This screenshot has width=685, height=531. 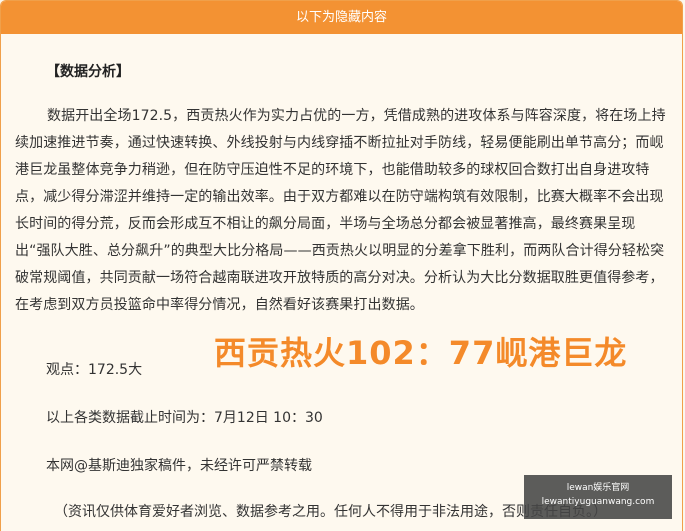 What do you see at coordinates (598, 488) in the screenshot?
I see `watermark-line1: lewan娱乐官网` at bounding box center [598, 488].